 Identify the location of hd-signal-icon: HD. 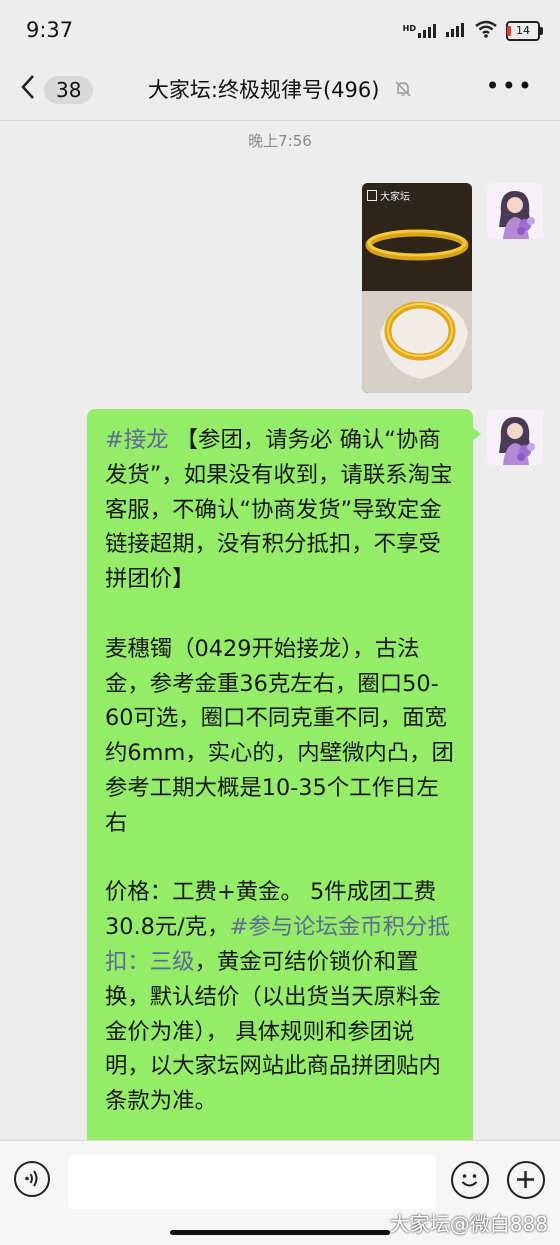
(420, 31).